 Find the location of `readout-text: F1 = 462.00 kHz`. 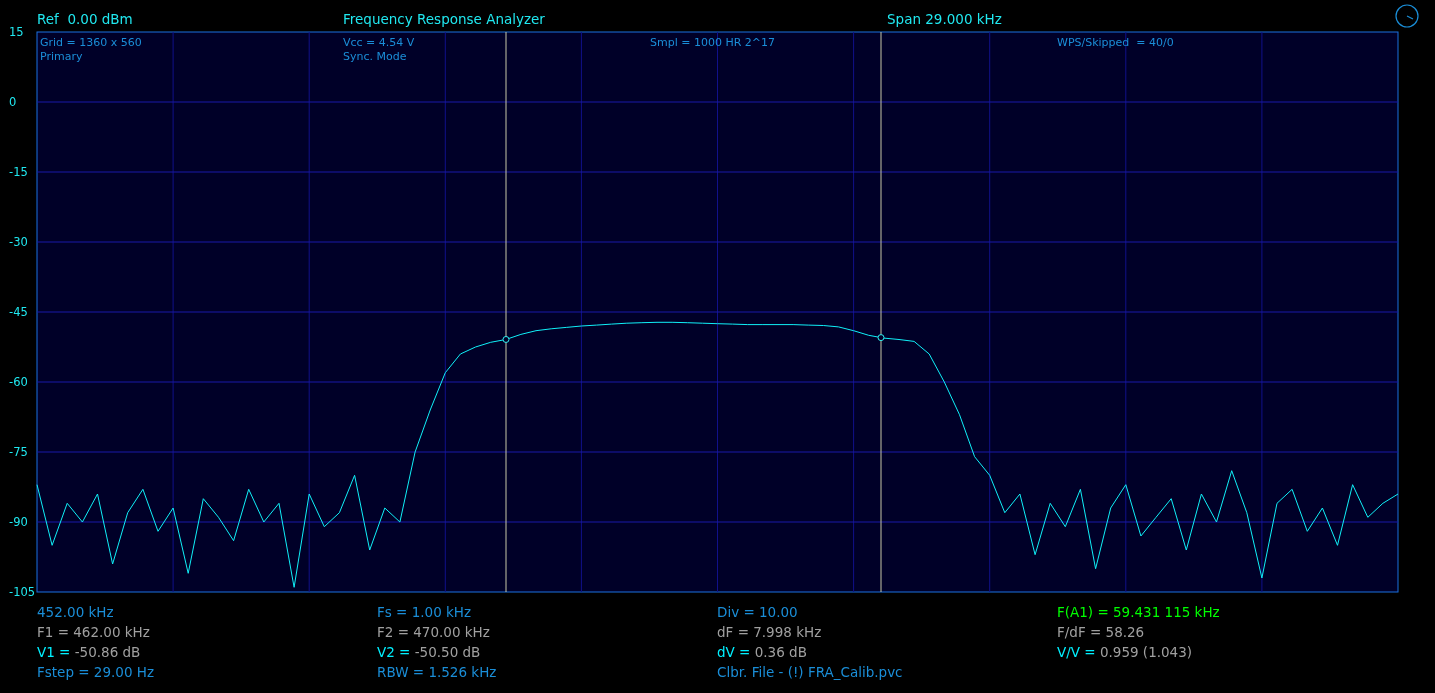

readout-text: F1 = 462.00 kHz is located at coordinates (93, 632).